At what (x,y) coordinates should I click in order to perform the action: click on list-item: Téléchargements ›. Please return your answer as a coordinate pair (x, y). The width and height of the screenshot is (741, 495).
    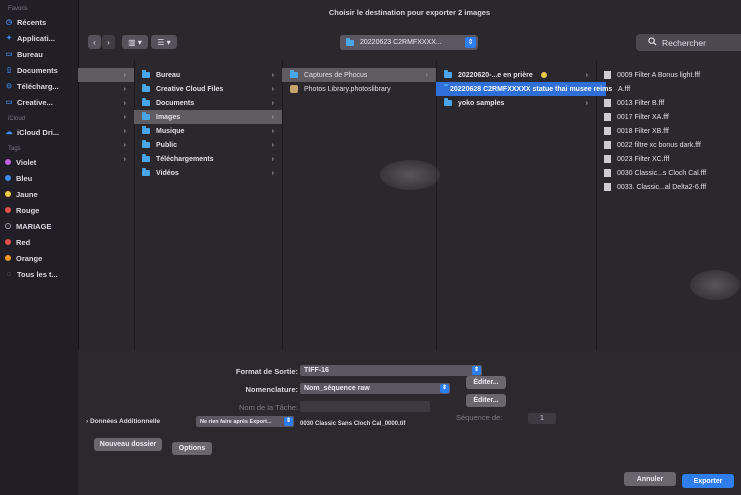
    Looking at the image, I should click on (208, 159).